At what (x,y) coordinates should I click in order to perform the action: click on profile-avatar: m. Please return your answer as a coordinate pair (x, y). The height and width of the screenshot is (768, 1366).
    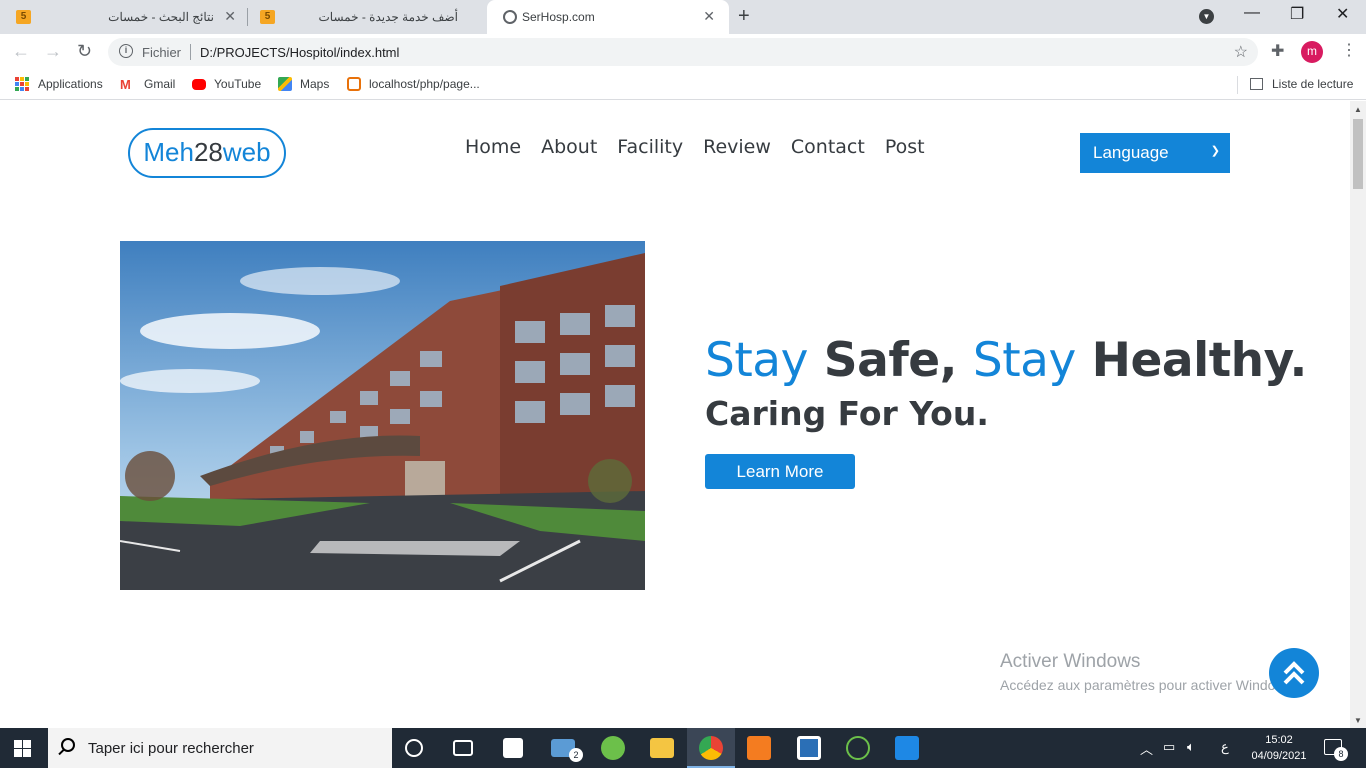
    Looking at the image, I should click on (1312, 52).